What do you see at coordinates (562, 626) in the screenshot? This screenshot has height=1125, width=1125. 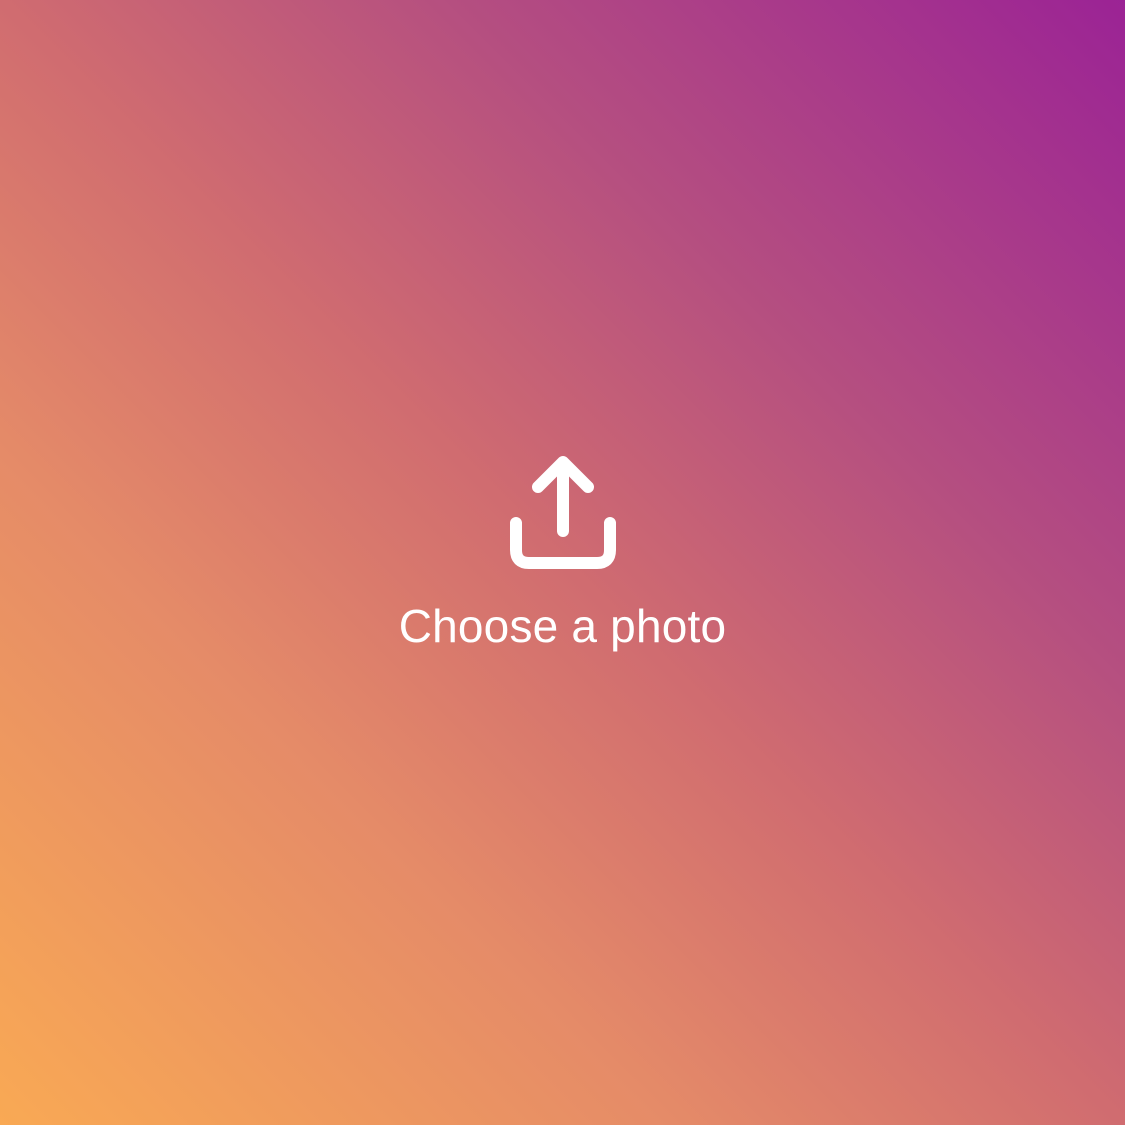 I see `choose-photo-label: Choose a photo` at bounding box center [562, 626].